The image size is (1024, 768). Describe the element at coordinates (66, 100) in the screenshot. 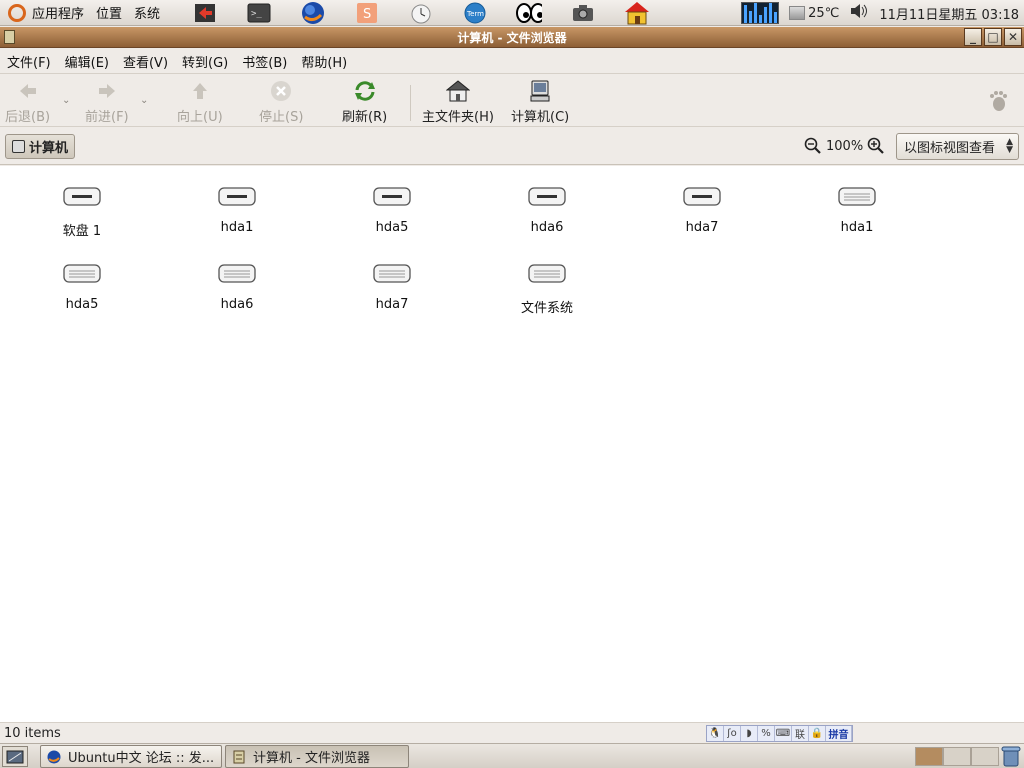

I see `back-history-dropdown-icon: ⌄` at that location.